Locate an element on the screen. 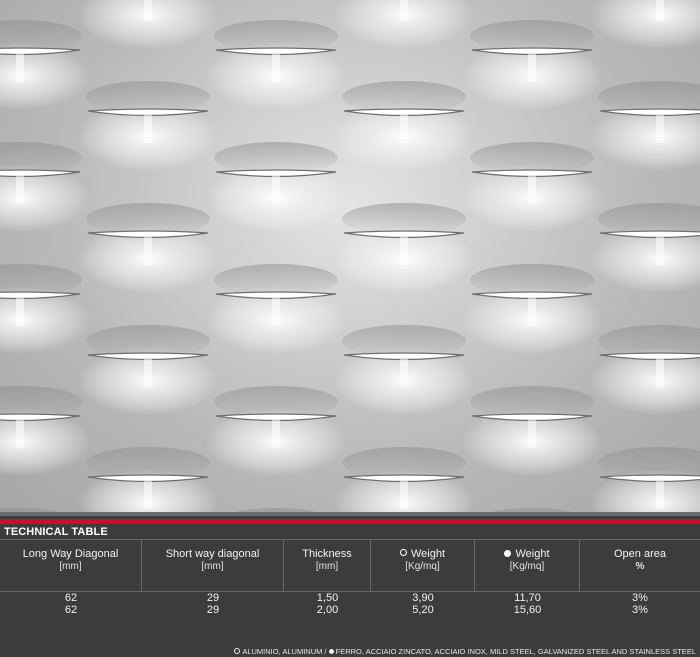 Image resolution: width=700 pixels, height=657 pixels. table-cell: 3,90 is located at coordinates (423, 598).